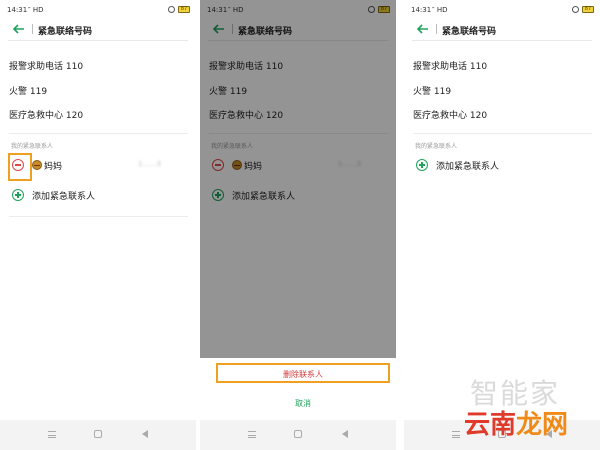  Describe the element at coordinates (490, 425) in the screenshot. I see `watermark-logo-part-a: 云南` at that location.